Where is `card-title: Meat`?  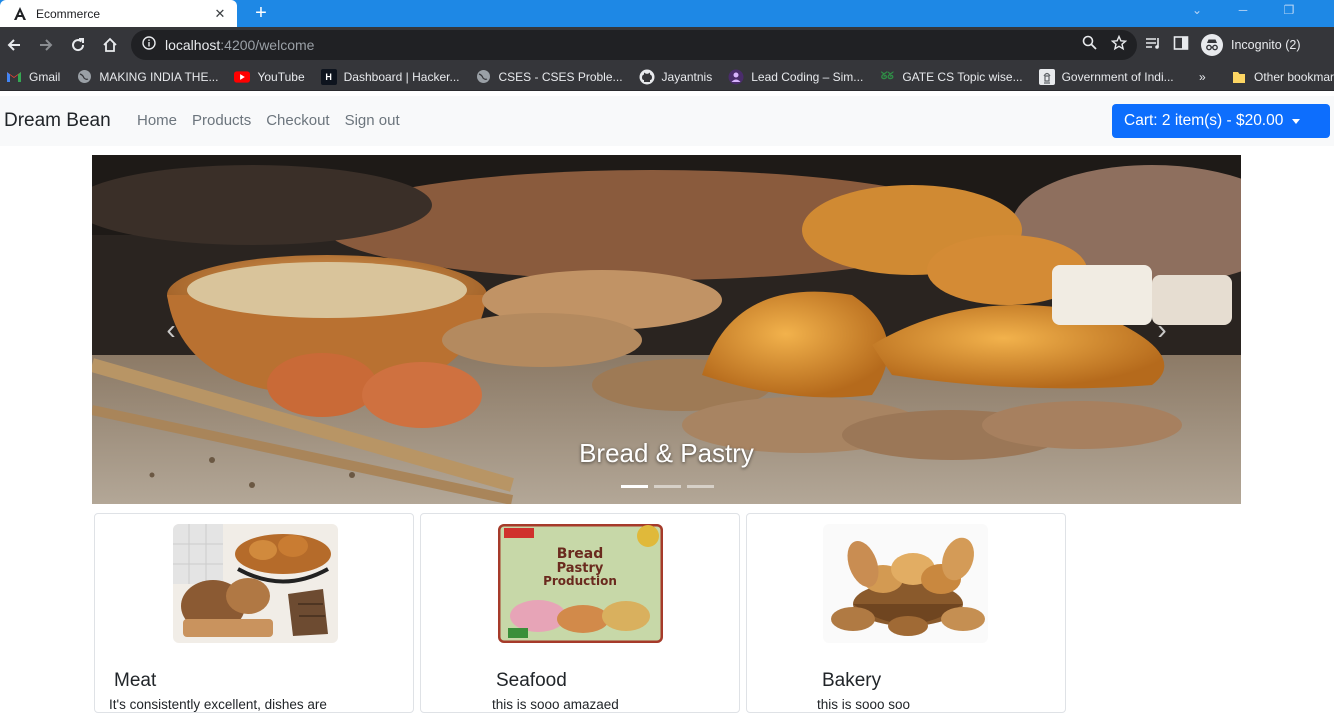
card-title: Meat is located at coordinates (135, 680).